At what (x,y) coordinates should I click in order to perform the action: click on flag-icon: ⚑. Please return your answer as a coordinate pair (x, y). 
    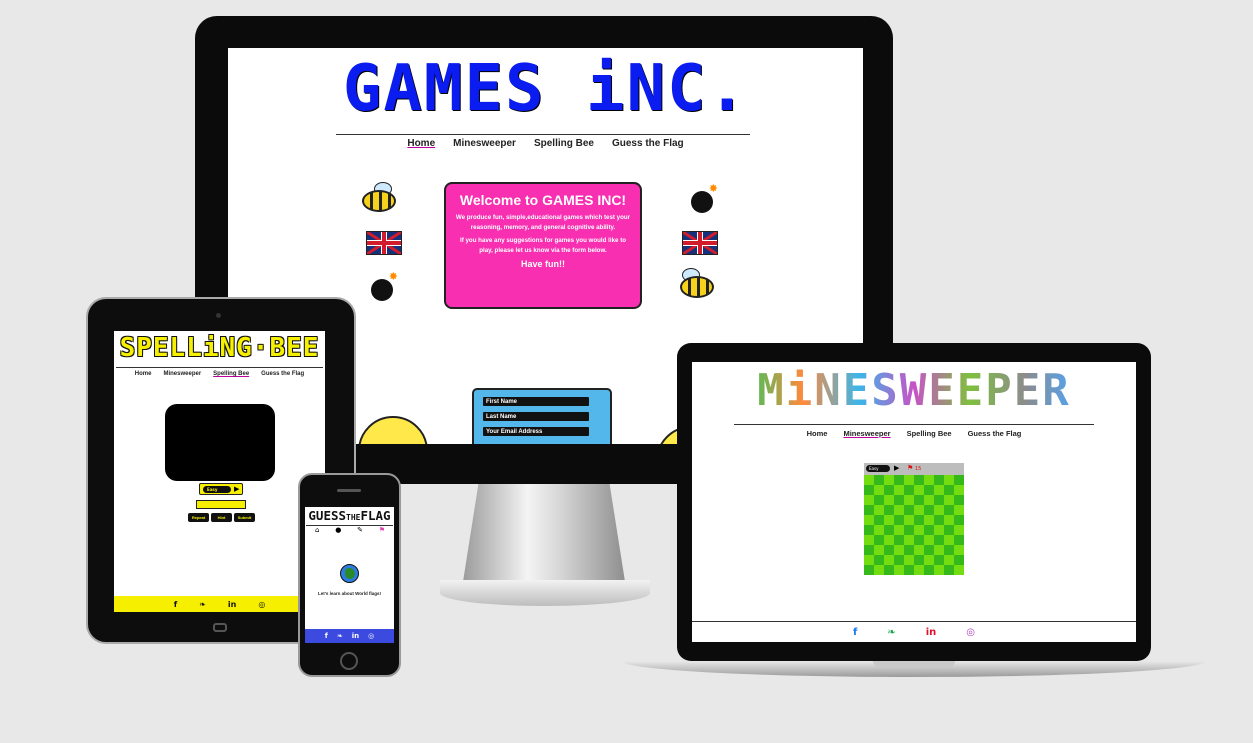
    Looking at the image, I should click on (382, 530).